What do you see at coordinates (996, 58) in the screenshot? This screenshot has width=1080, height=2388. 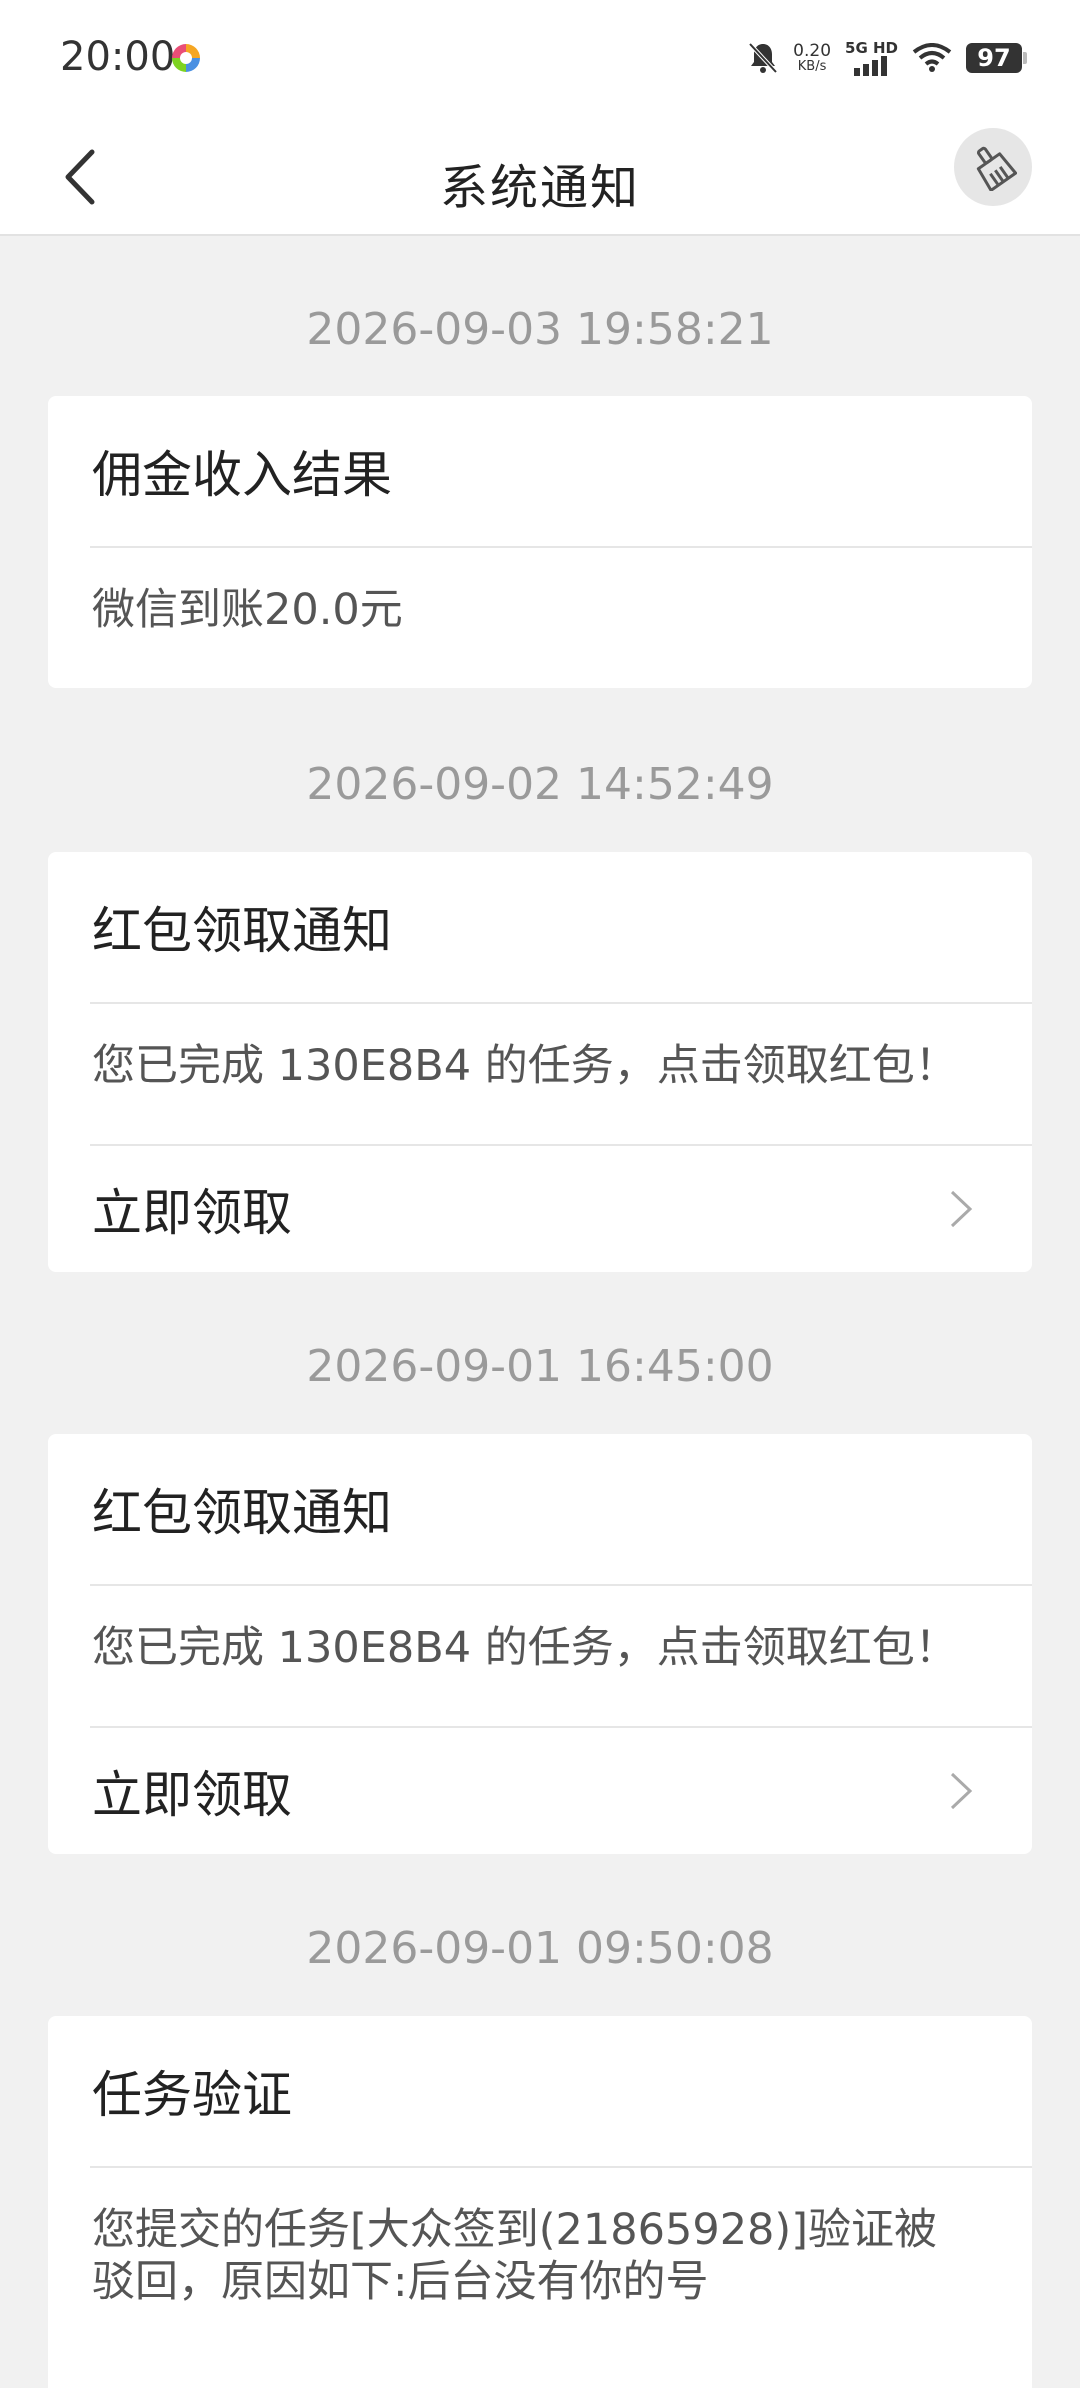 I see `battery-icon: 97` at bounding box center [996, 58].